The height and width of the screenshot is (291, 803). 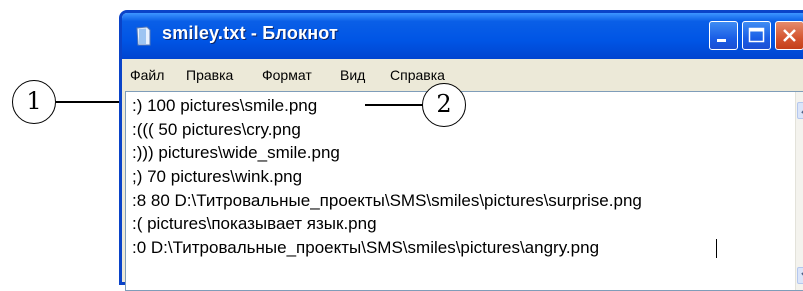 I want to click on scroll-up-arrow-icon, so click(x=802, y=112).